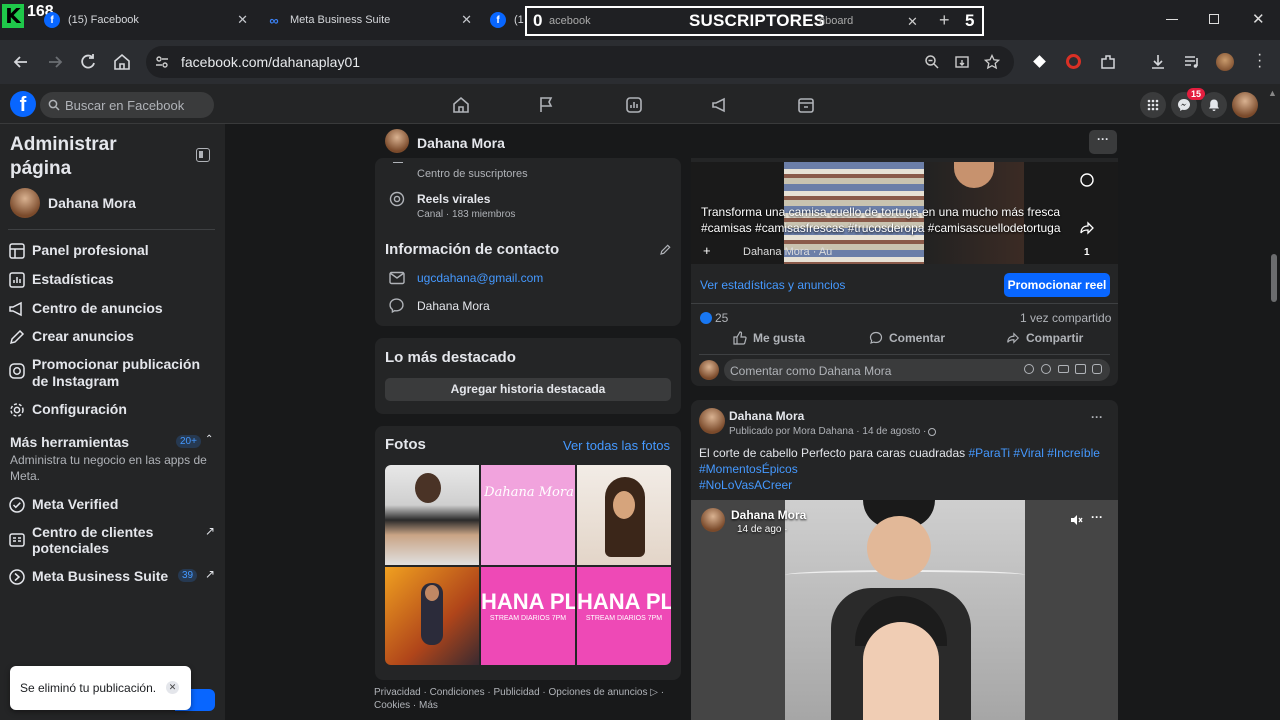  Describe the element at coordinates (453, 199) in the screenshot. I see `channel-name: Reels virales` at that location.